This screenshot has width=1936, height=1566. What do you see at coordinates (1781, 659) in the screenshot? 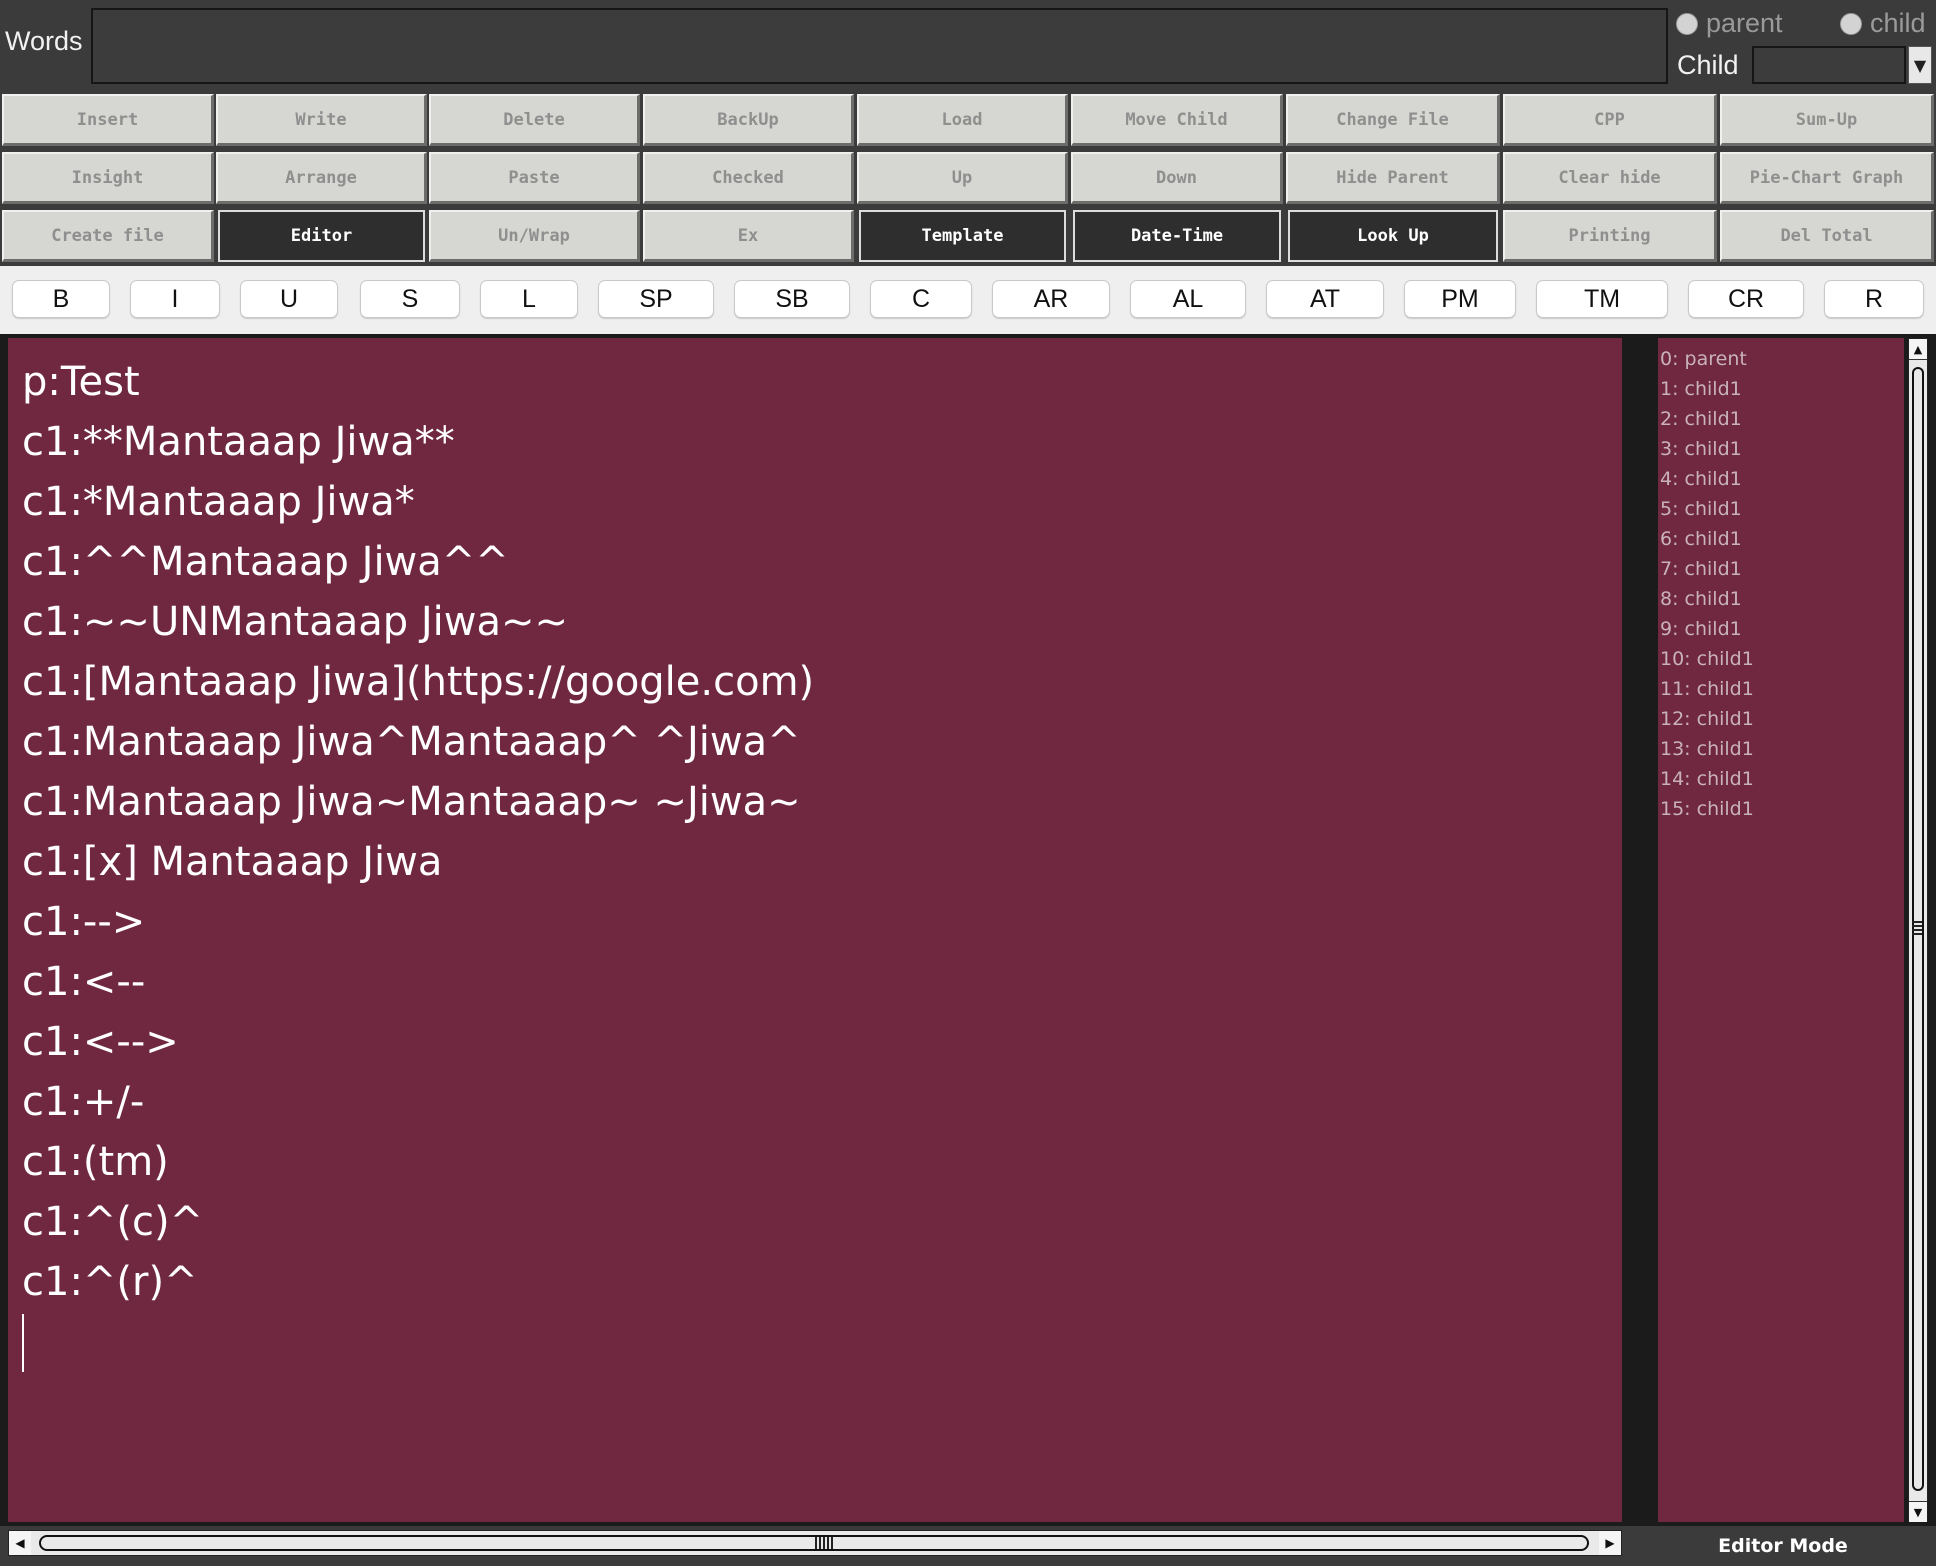
I see `list-item: 10: child1` at bounding box center [1781, 659].